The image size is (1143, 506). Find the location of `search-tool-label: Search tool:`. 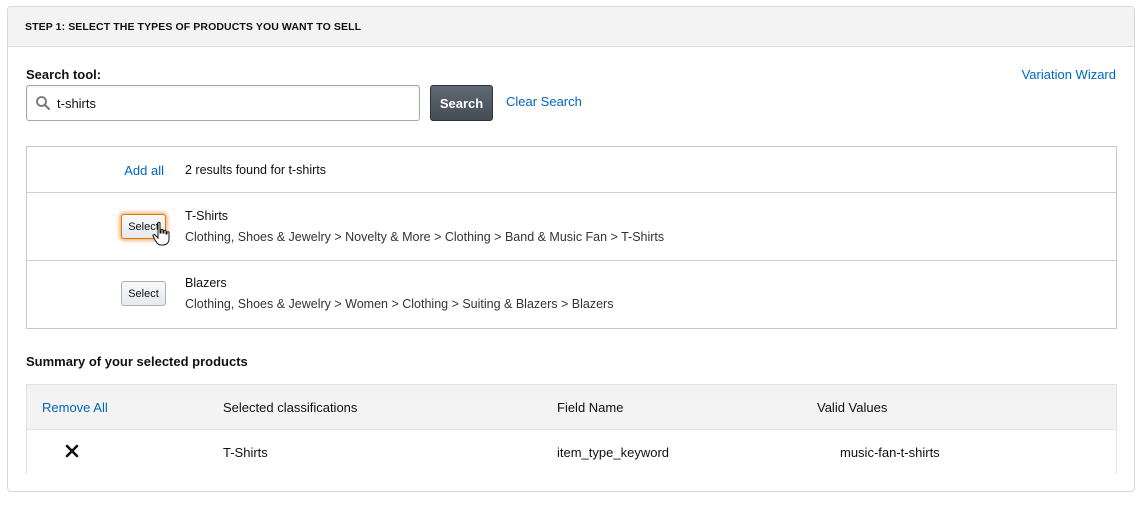

search-tool-label: Search tool: is located at coordinates (64, 74).